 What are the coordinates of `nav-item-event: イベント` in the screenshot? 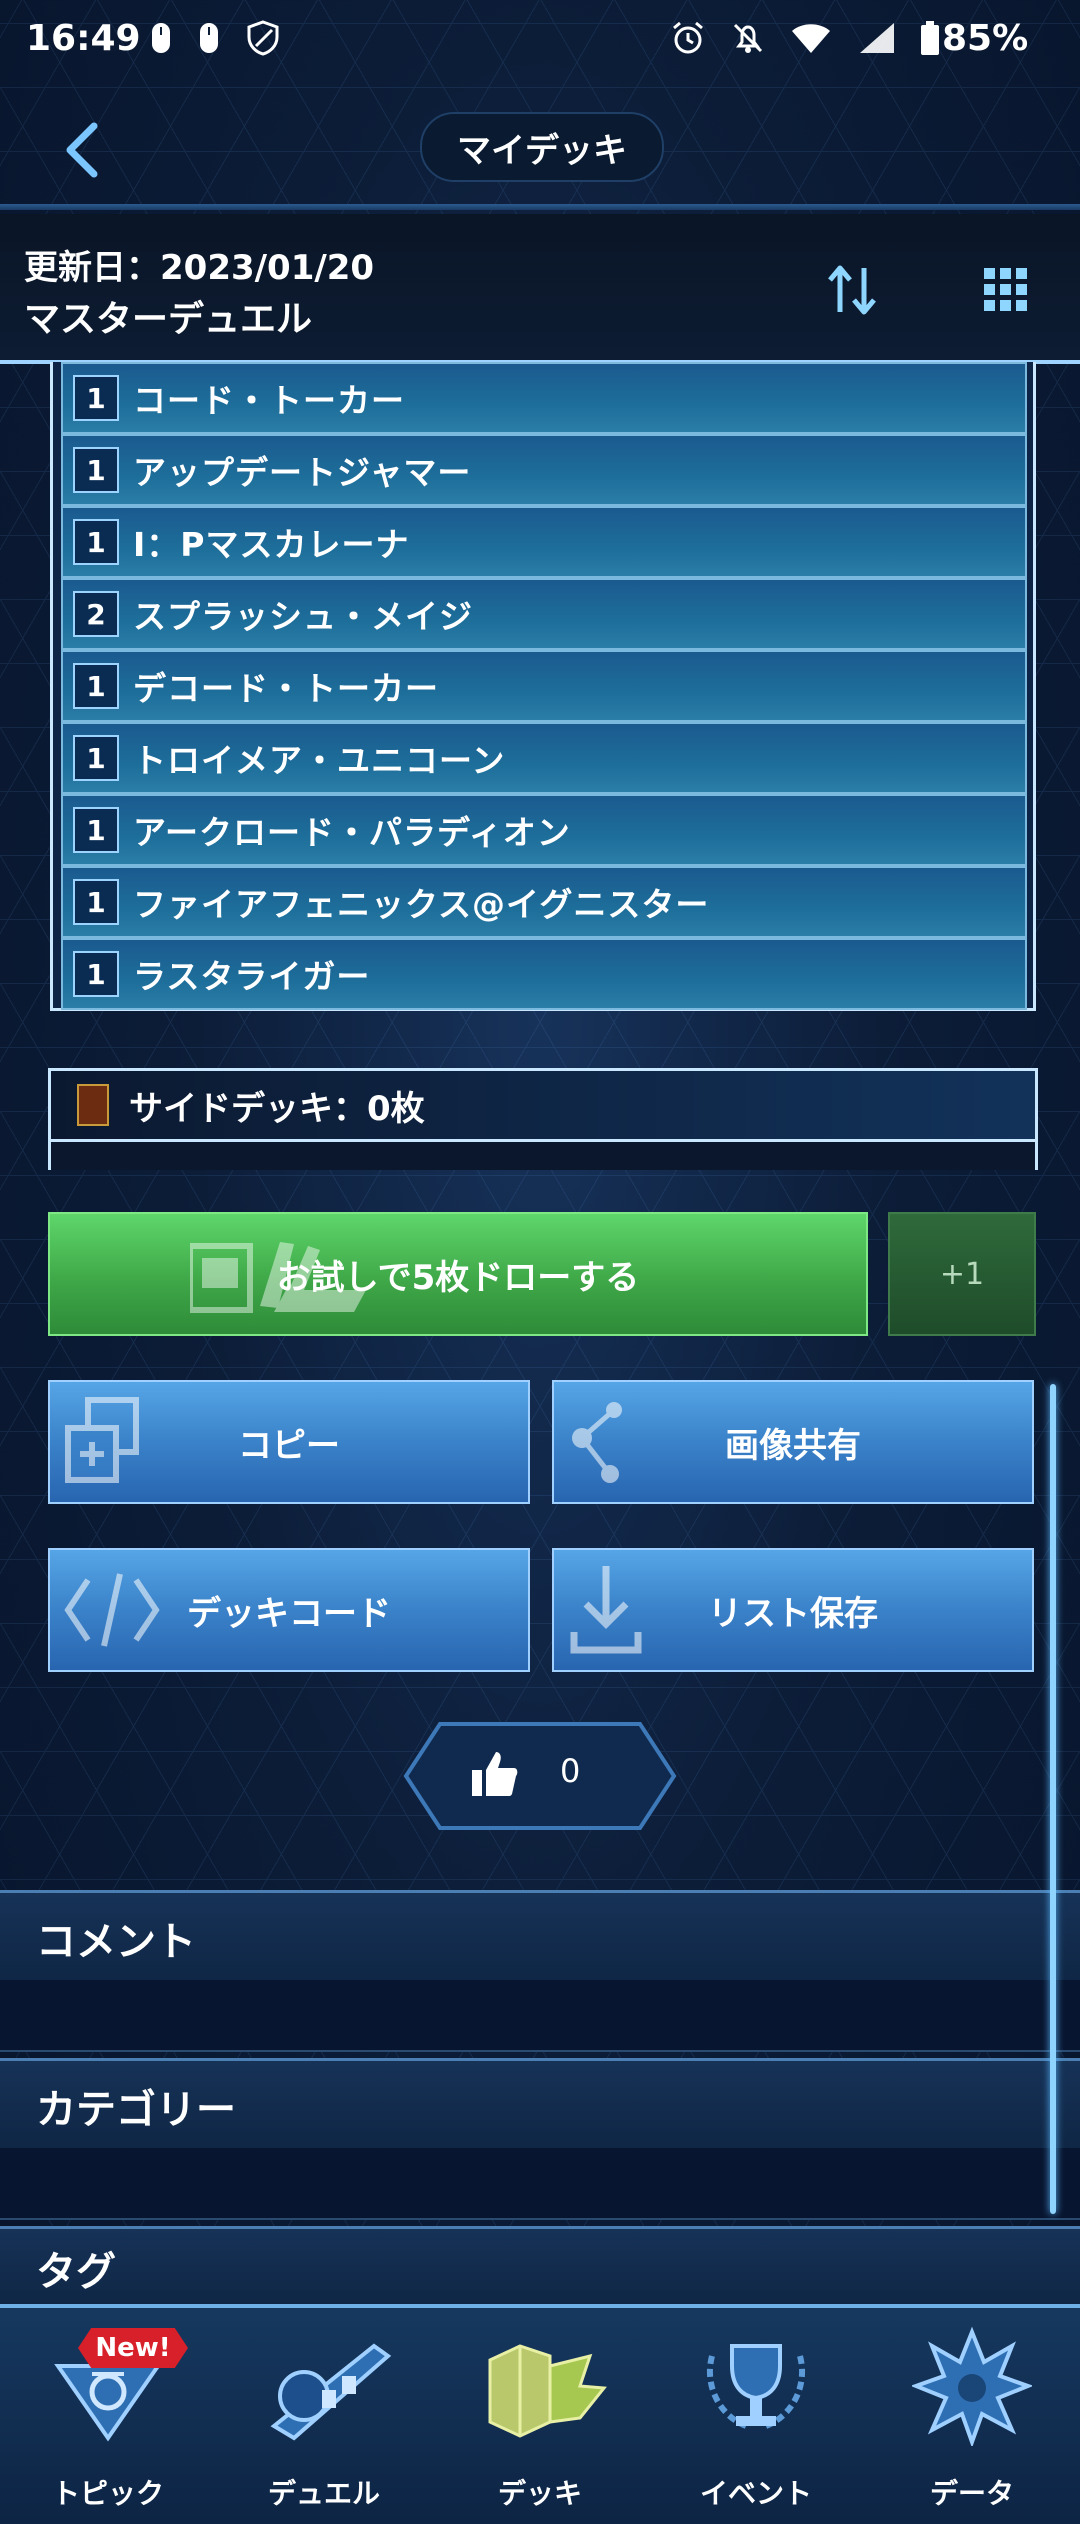 It's located at (756, 2416).